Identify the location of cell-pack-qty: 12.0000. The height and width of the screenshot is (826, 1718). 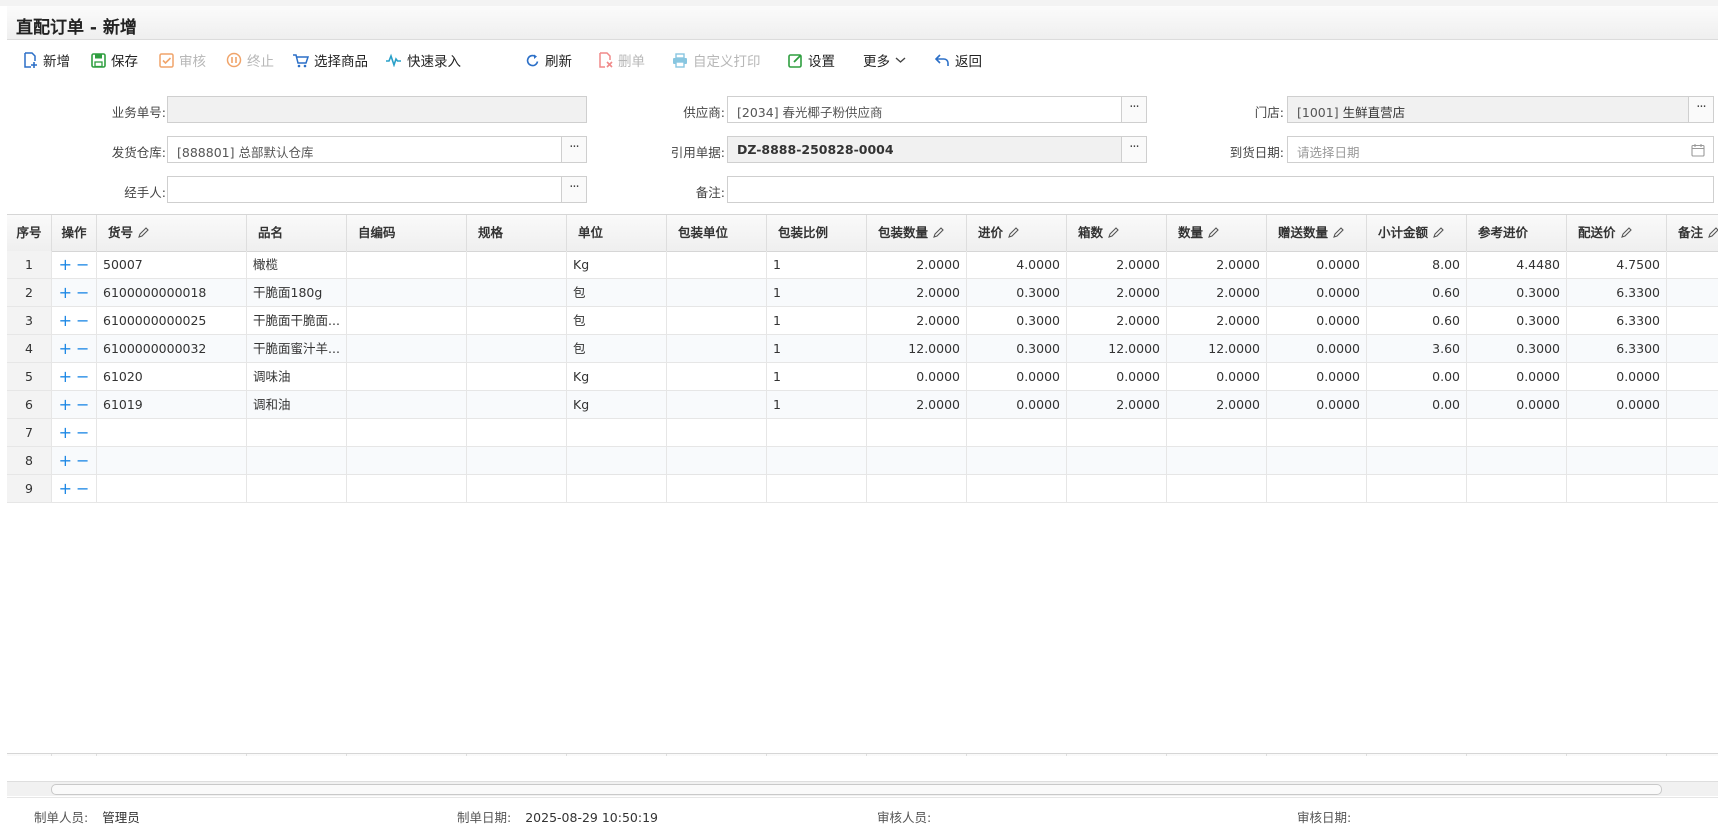
(917, 348).